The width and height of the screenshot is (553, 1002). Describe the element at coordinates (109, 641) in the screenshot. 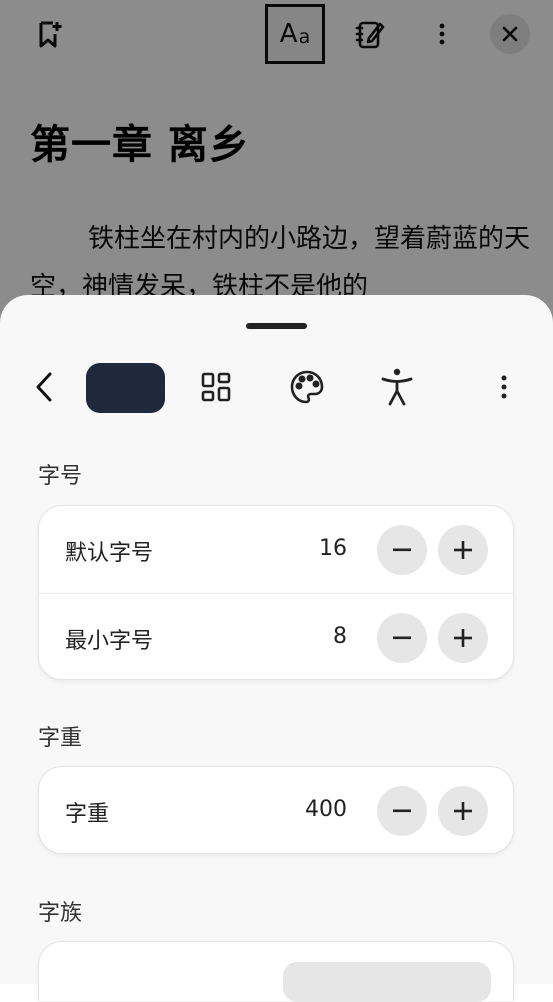

I see `row-label: 最小字号` at that location.